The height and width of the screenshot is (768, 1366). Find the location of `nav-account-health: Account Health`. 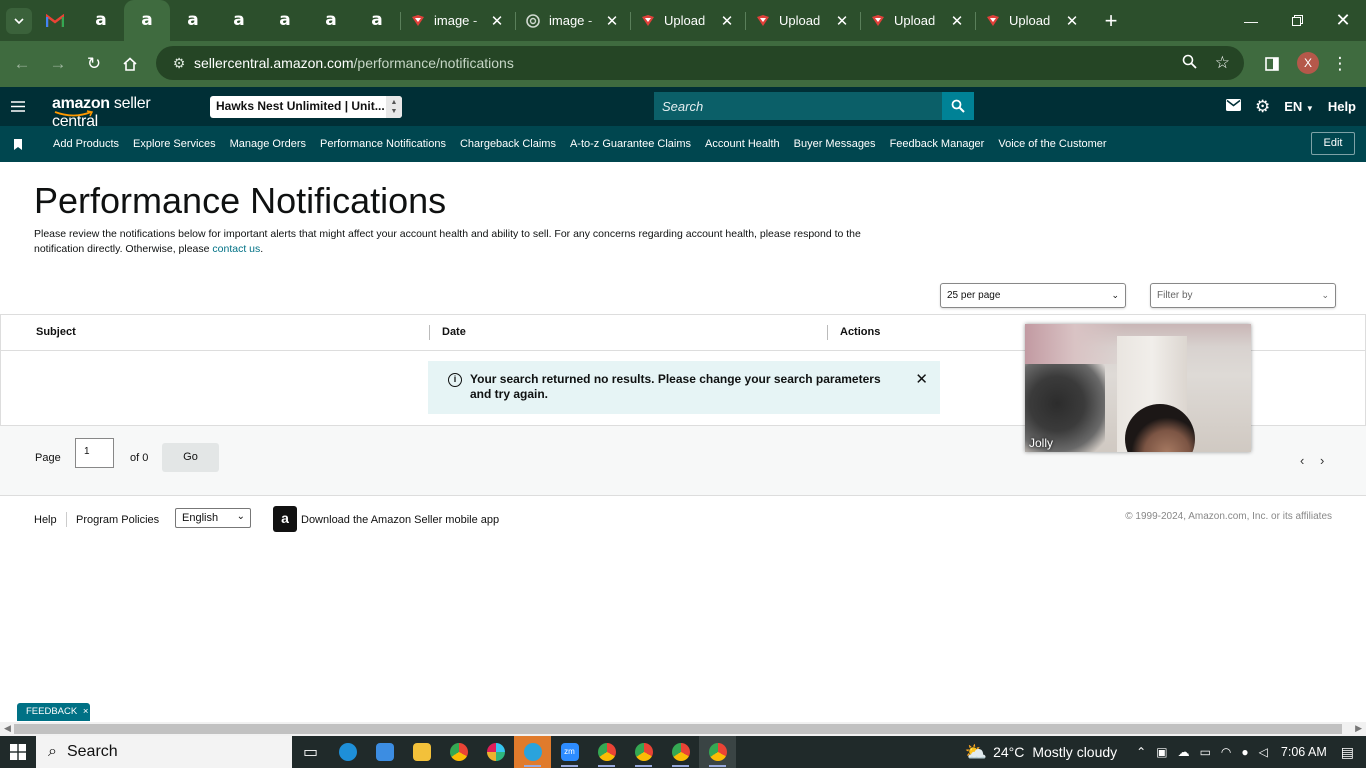

nav-account-health: Account Health is located at coordinates (742, 144).